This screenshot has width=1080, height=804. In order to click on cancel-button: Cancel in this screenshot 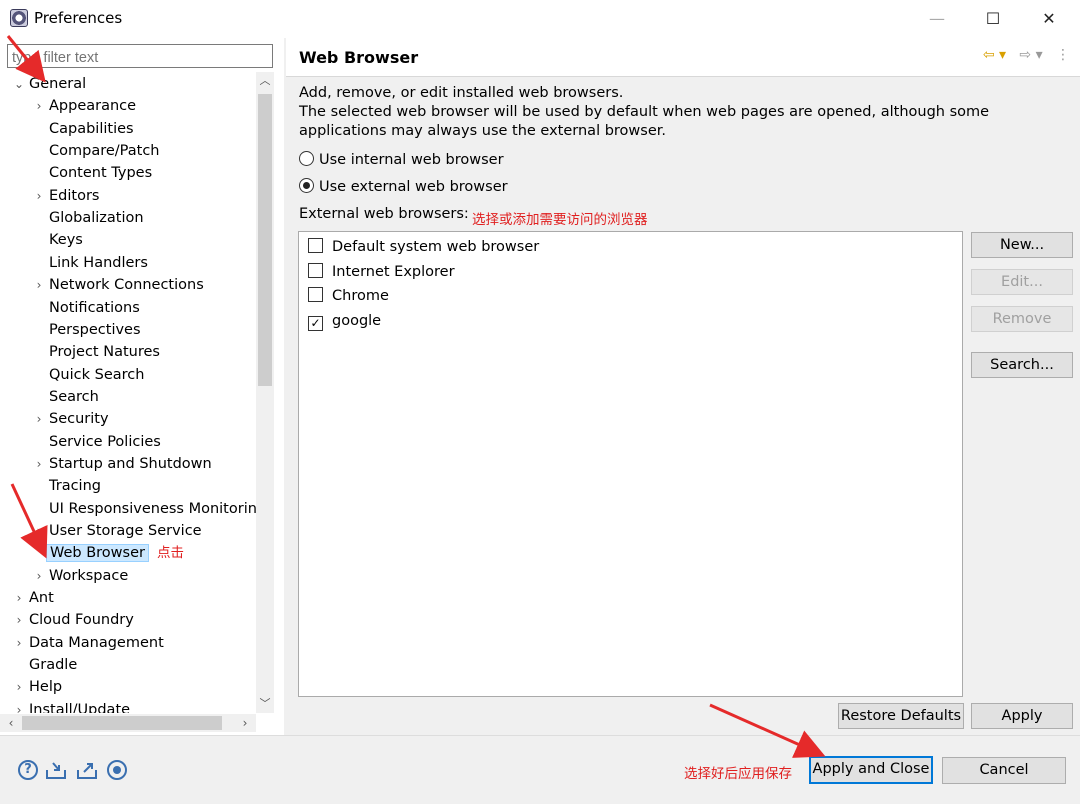, I will do `click(1004, 770)`.